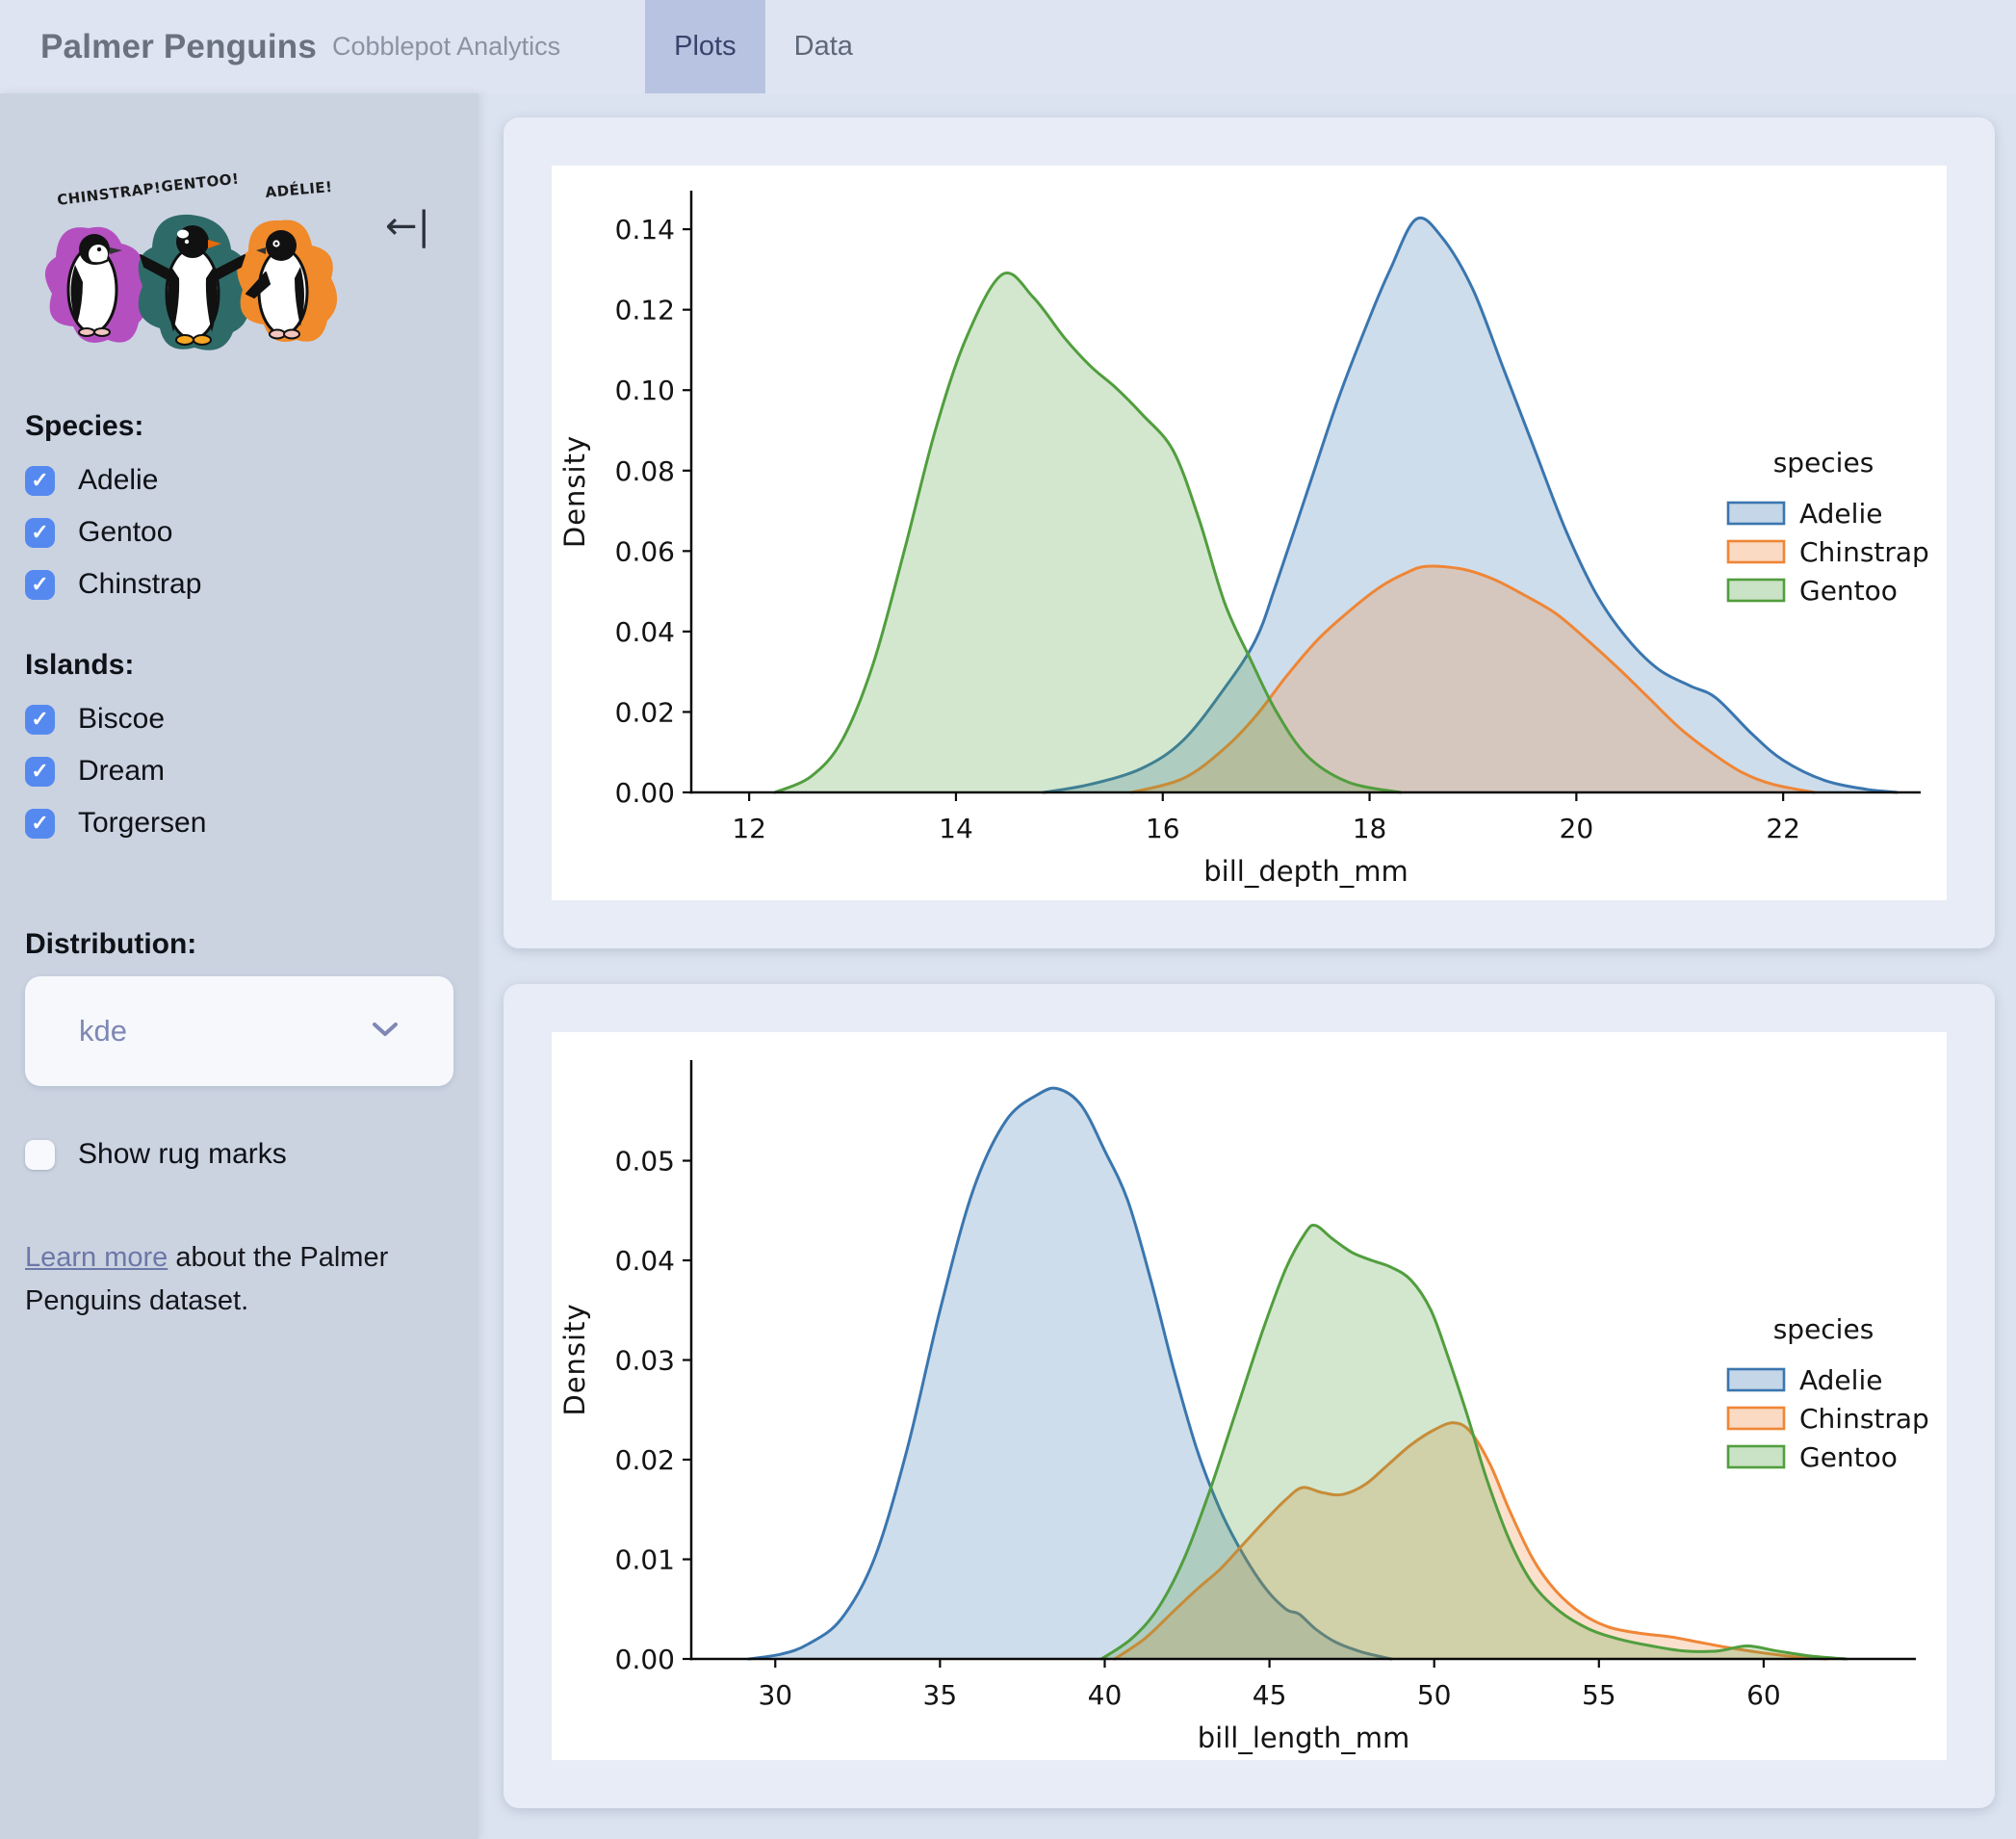 This screenshot has width=2016, height=1839. Describe the element at coordinates (1306, 871) in the screenshot. I see `svg-text: bill_depth_mm` at that location.